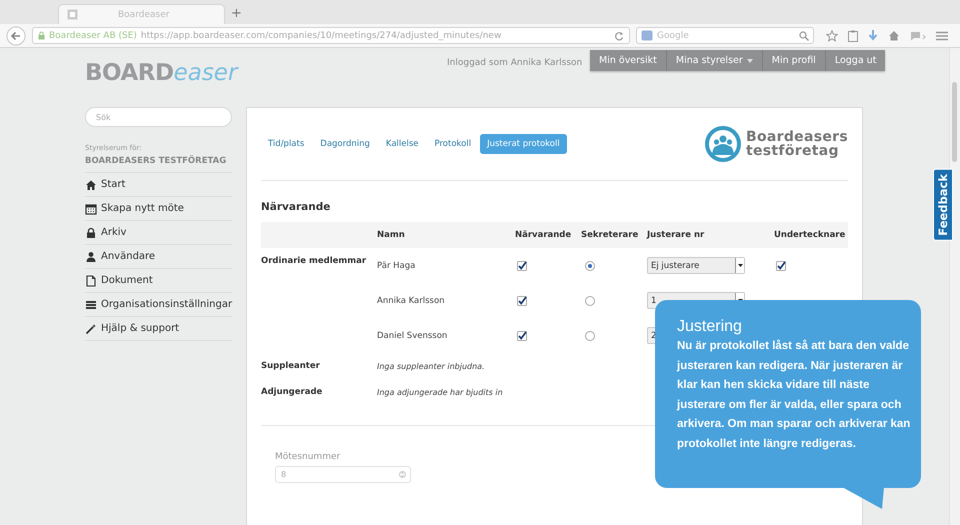 Image resolution: width=960 pixels, height=525 pixels. What do you see at coordinates (91, 328) in the screenshot?
I see `wand-icon` at bounding box center [91, 328].